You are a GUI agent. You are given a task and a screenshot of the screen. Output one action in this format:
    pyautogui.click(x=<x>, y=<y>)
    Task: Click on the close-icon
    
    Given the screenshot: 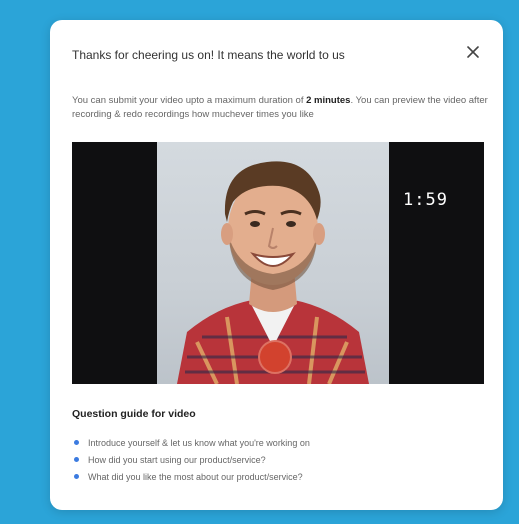 What is the action you would take?
    pyautogui.click(x=473, y=52)
    